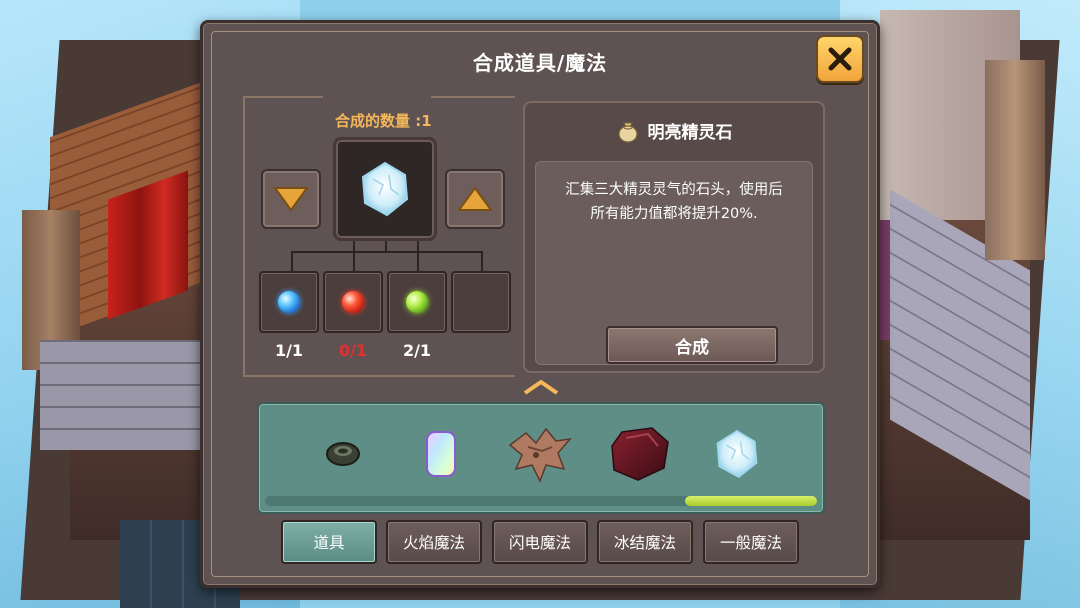 Image resolution: width=1080 pixels, height=608 pixels. I want to click on triangle-up-icon, so click(475, 198).